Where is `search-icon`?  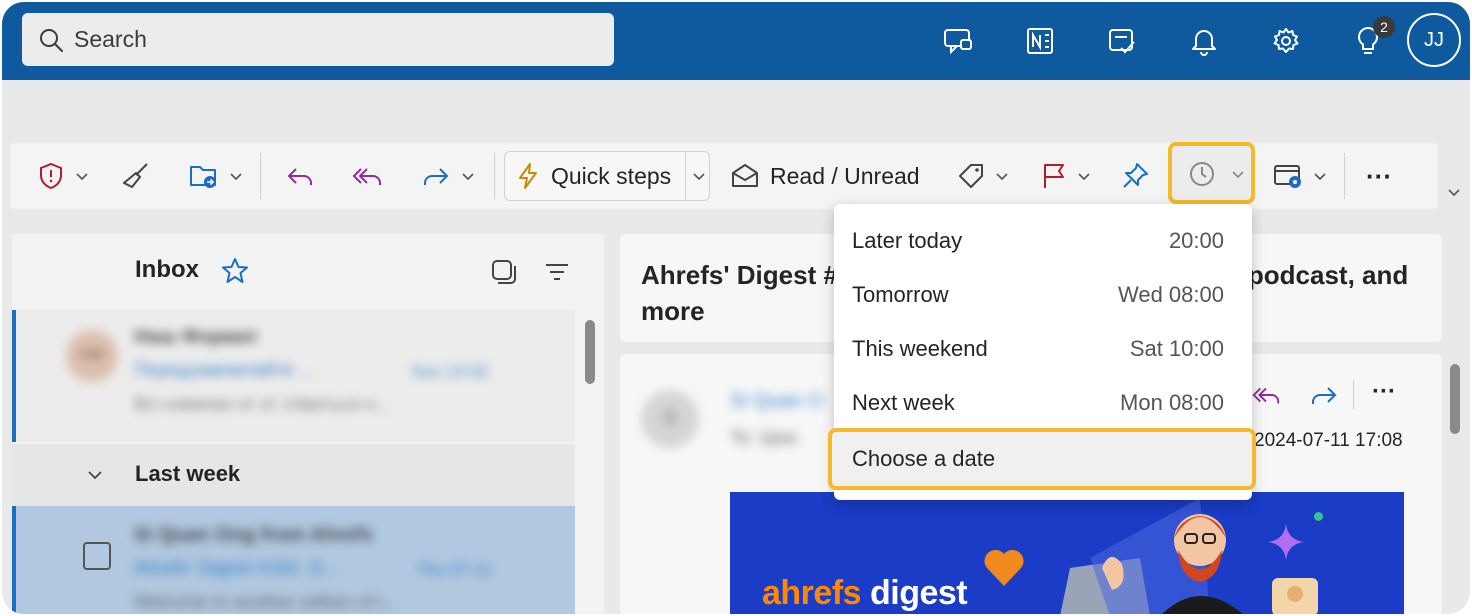 search-icon is located at coordinates (51, 40).